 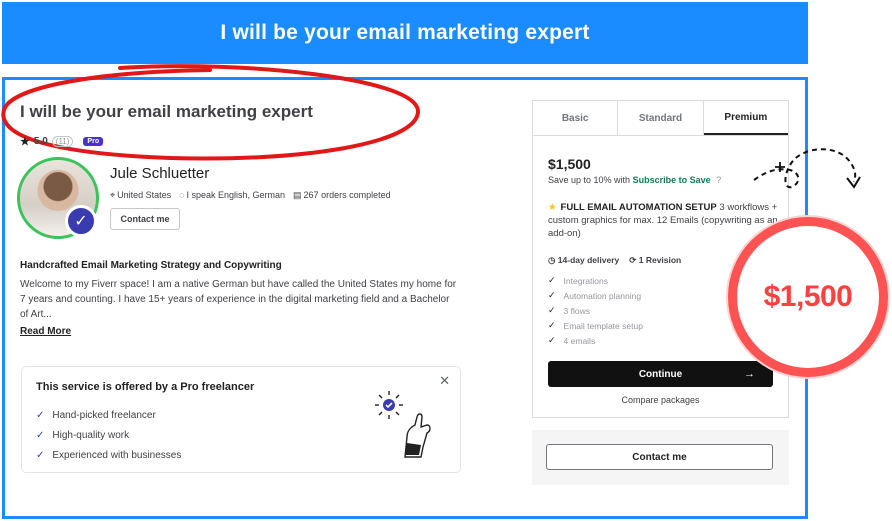 What do you see at coordinates (236, 195) in the screenshot?
I see `seller-languages-text: I speak English, German` at bounding box center [236, 195].